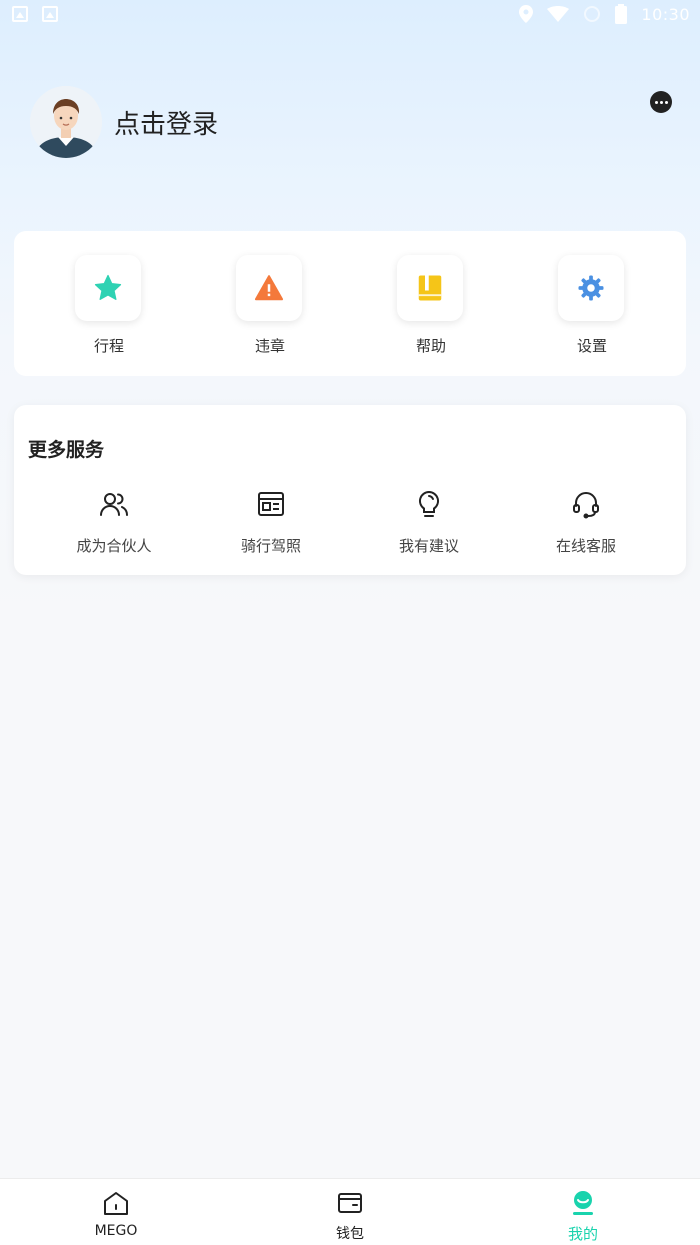 This screenshot has width=700, height=1245. Describe the element at coordinates (108, 287) in the screenshot. I see `star-icon` at that location.